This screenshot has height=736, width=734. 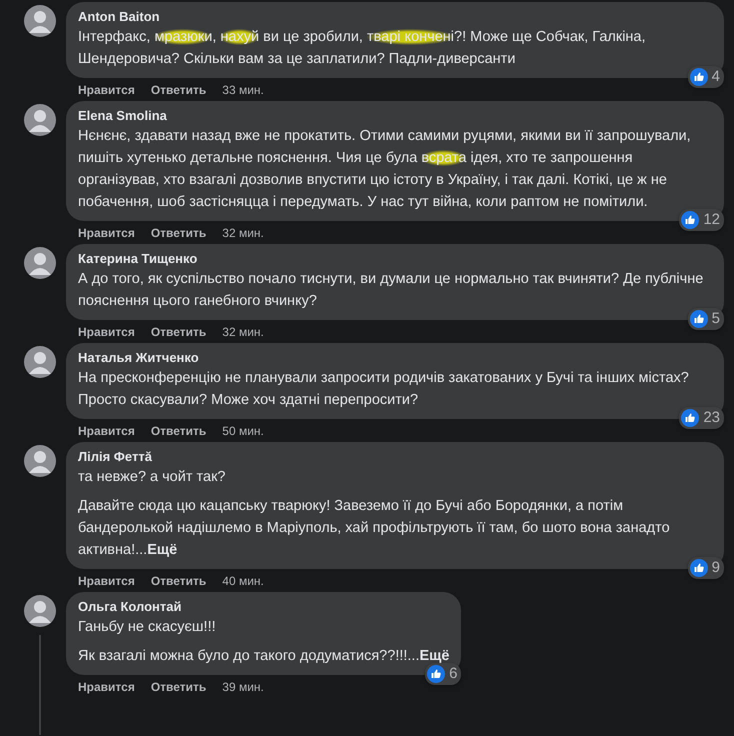 What do you see at coordinates (152, 477) in the screenshot?
I see `comment-text: та невже? а чойт так?` at bounding box center [152, 477].